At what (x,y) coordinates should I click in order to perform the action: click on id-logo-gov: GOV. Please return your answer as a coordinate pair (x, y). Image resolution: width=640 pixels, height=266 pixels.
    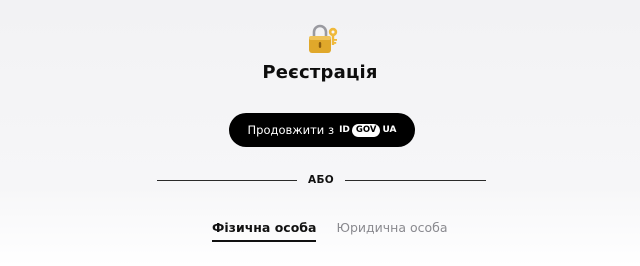
    Looking at the image, I should click on (366, 130).